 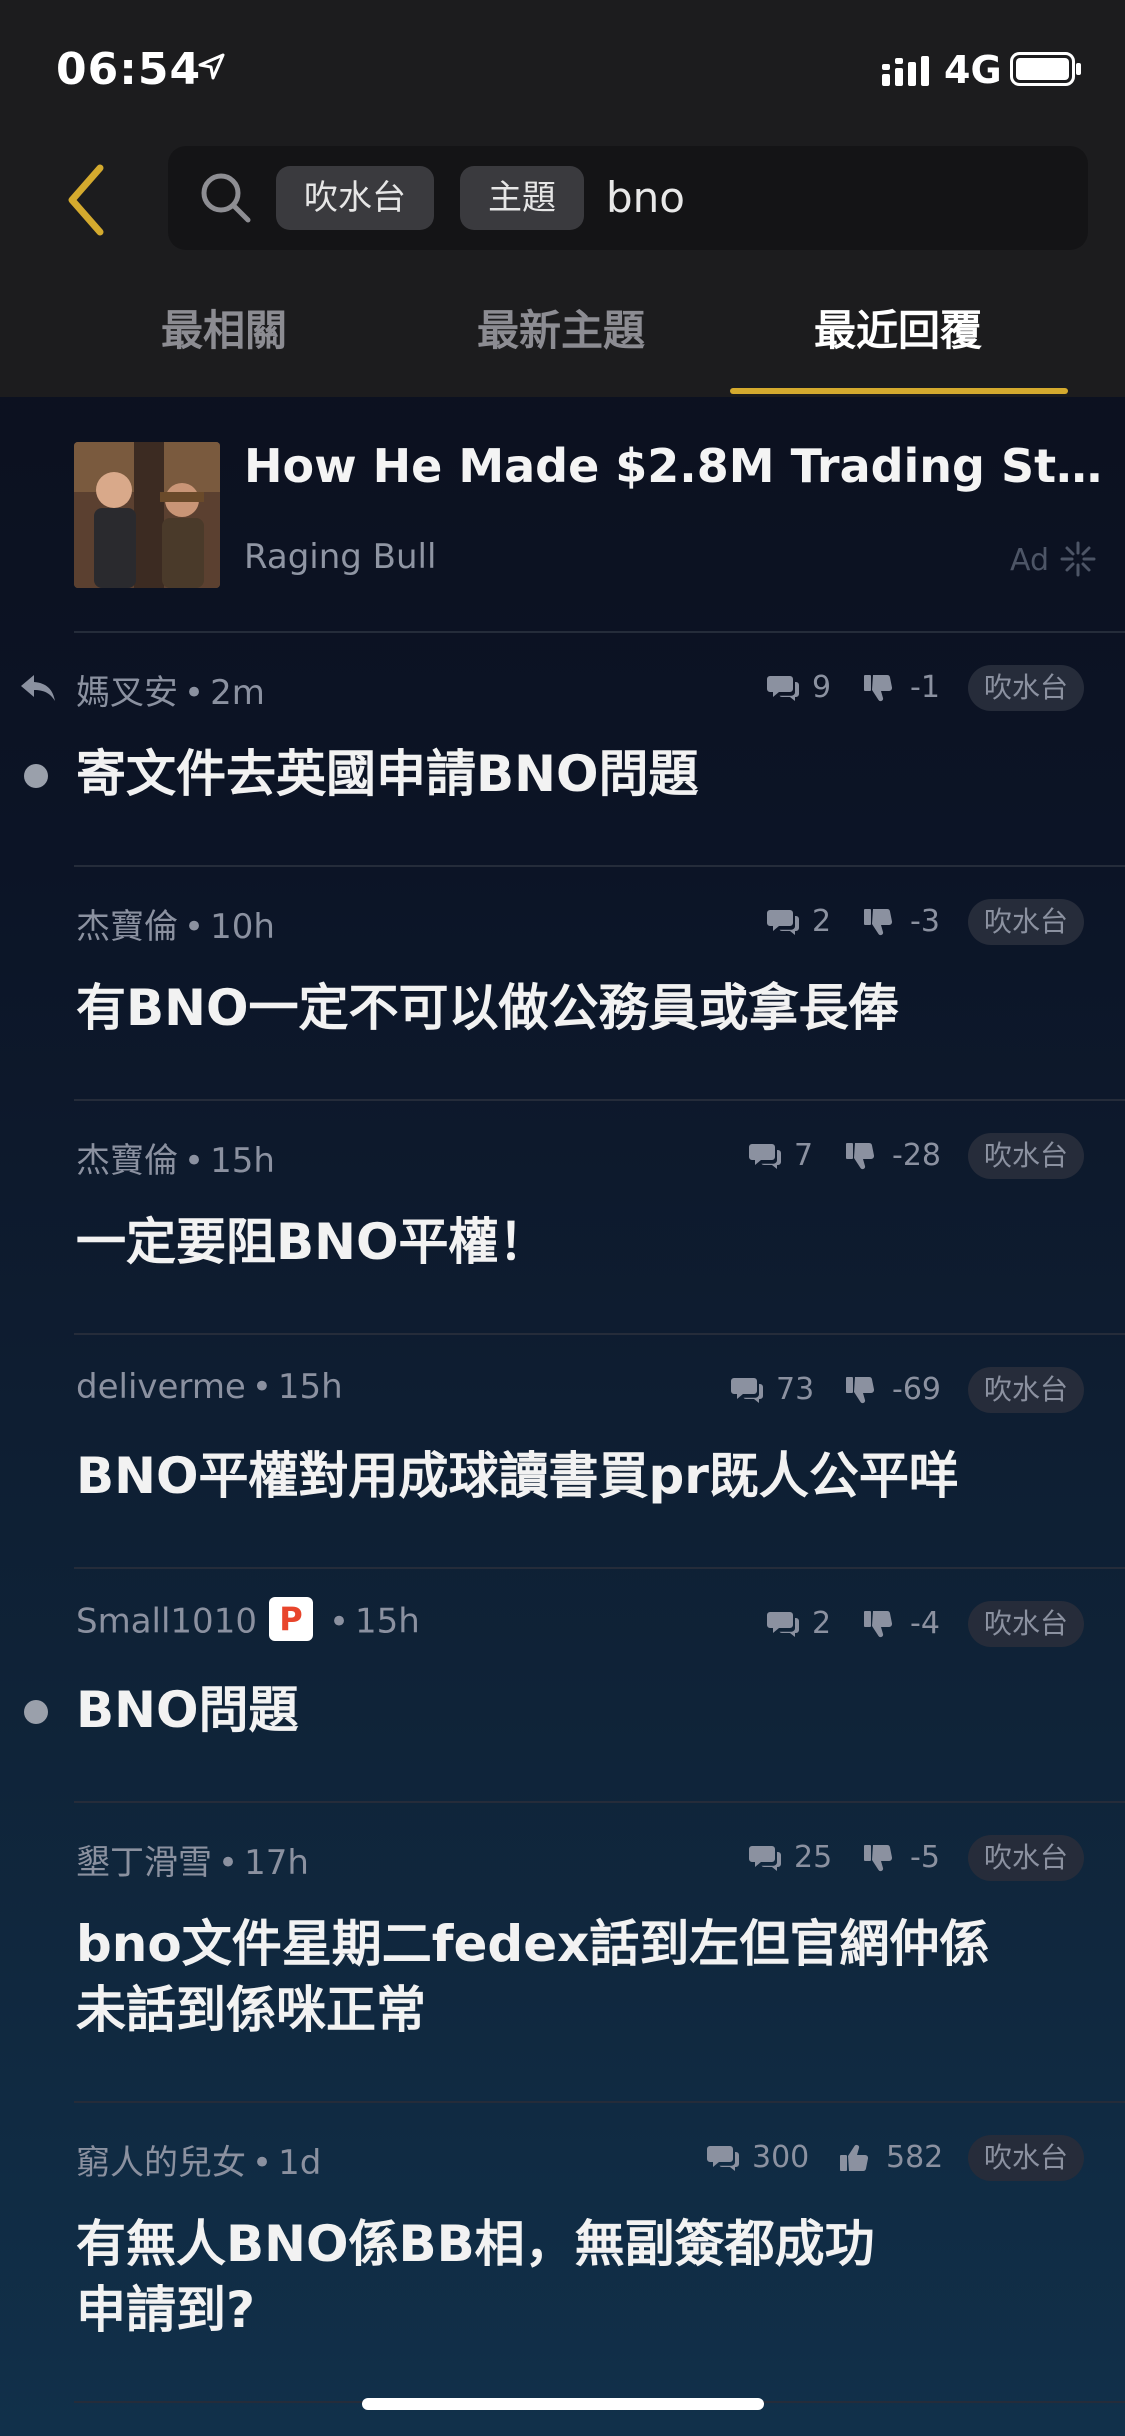 I want to click on thread-row: 媽叉安 • 2m 9 -1 吹水台 寄文件去英國申請BNO問題, so click(x=562, y=748).